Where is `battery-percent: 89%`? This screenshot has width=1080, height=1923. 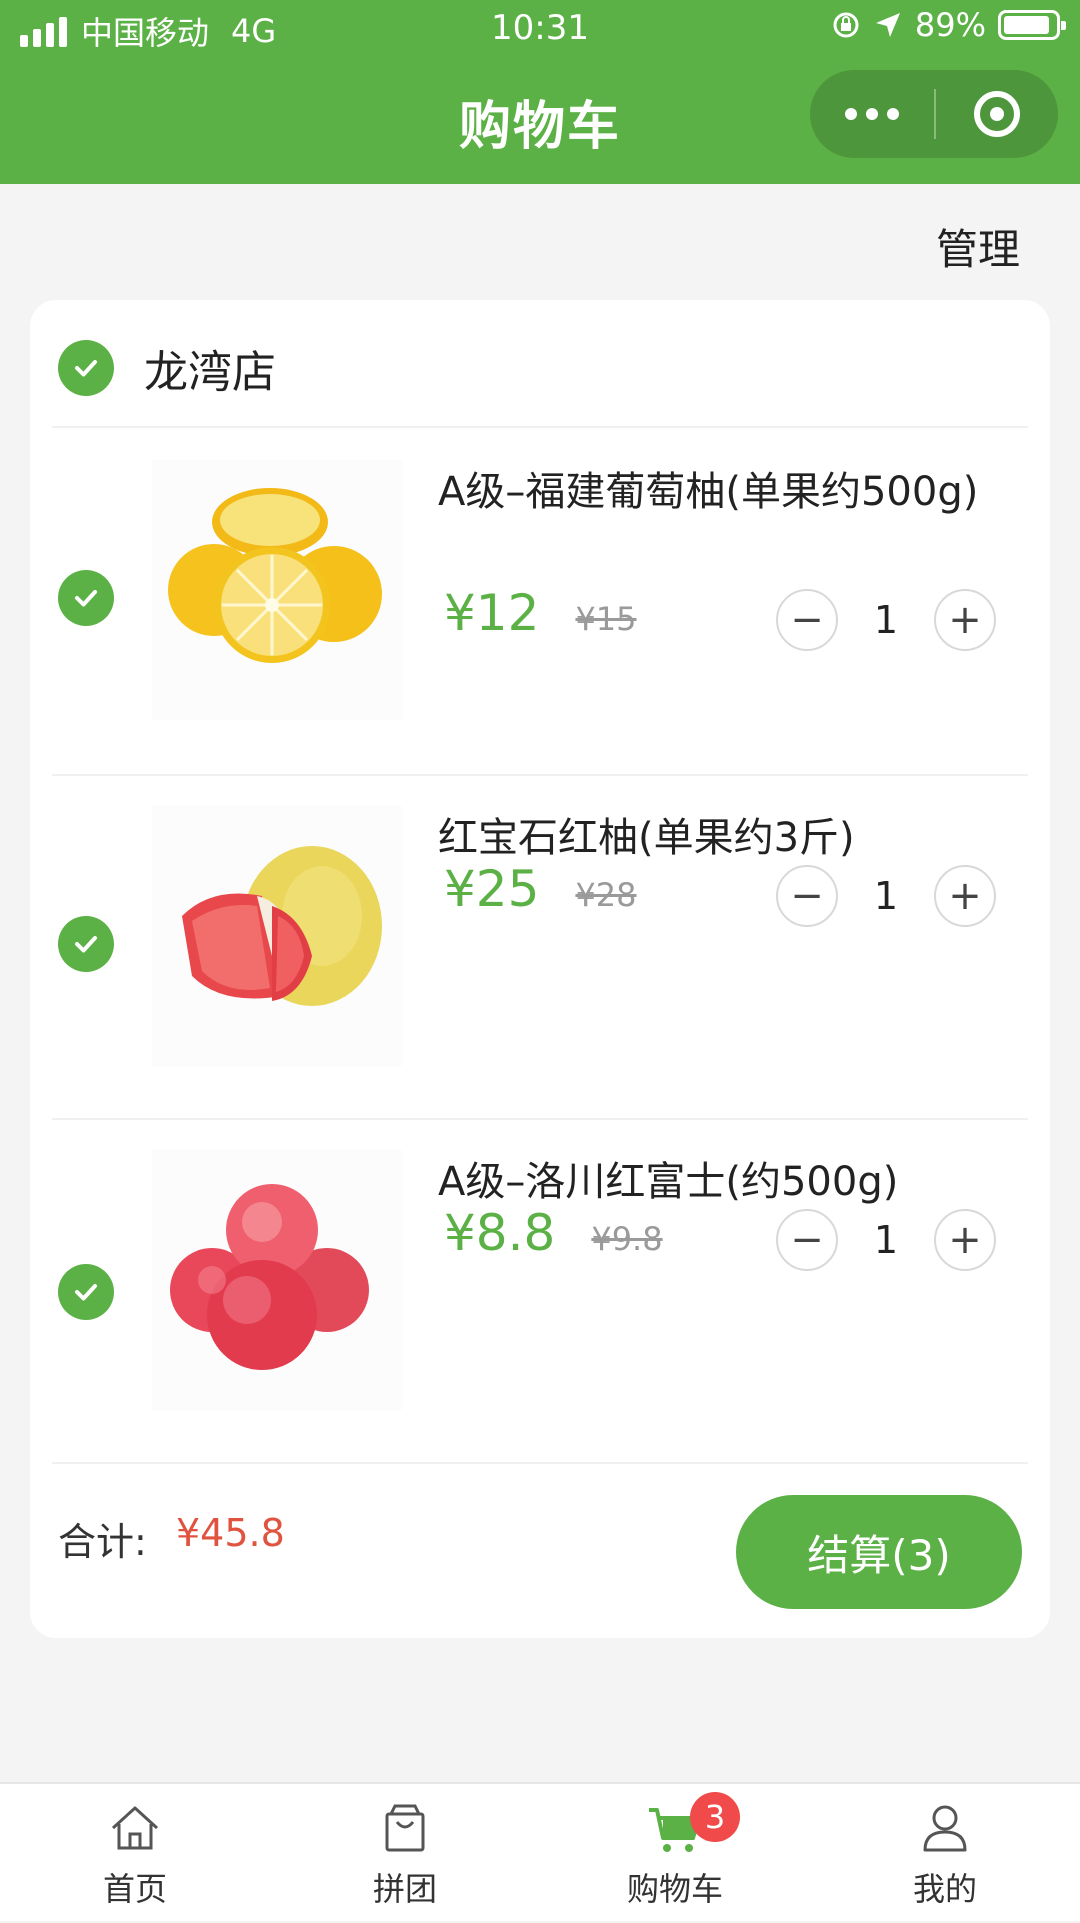
battery-percent: 89% is located at coordinates (950, 25).